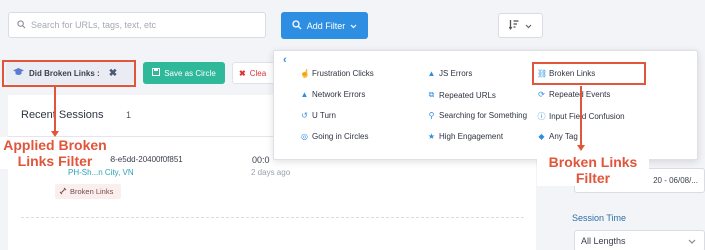 The height and width of the screenshot is (250, 705). Describe the element at coordinates (324, 115) in the screenshot. I see `menu-item-label: U Turn` at that location.